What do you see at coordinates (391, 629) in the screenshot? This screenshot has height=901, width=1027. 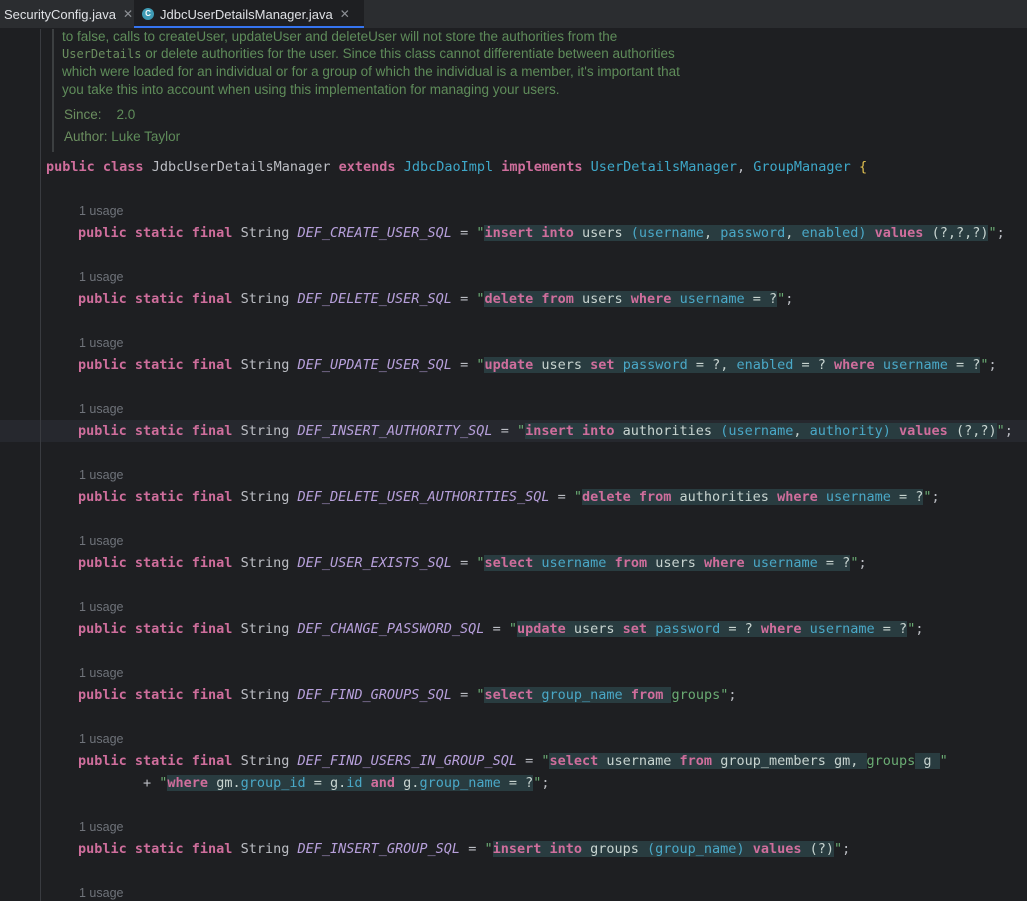 I see `constant-name: DEF_CHANGE_PASSWORD_SQL` at bounding box center [391, 629].